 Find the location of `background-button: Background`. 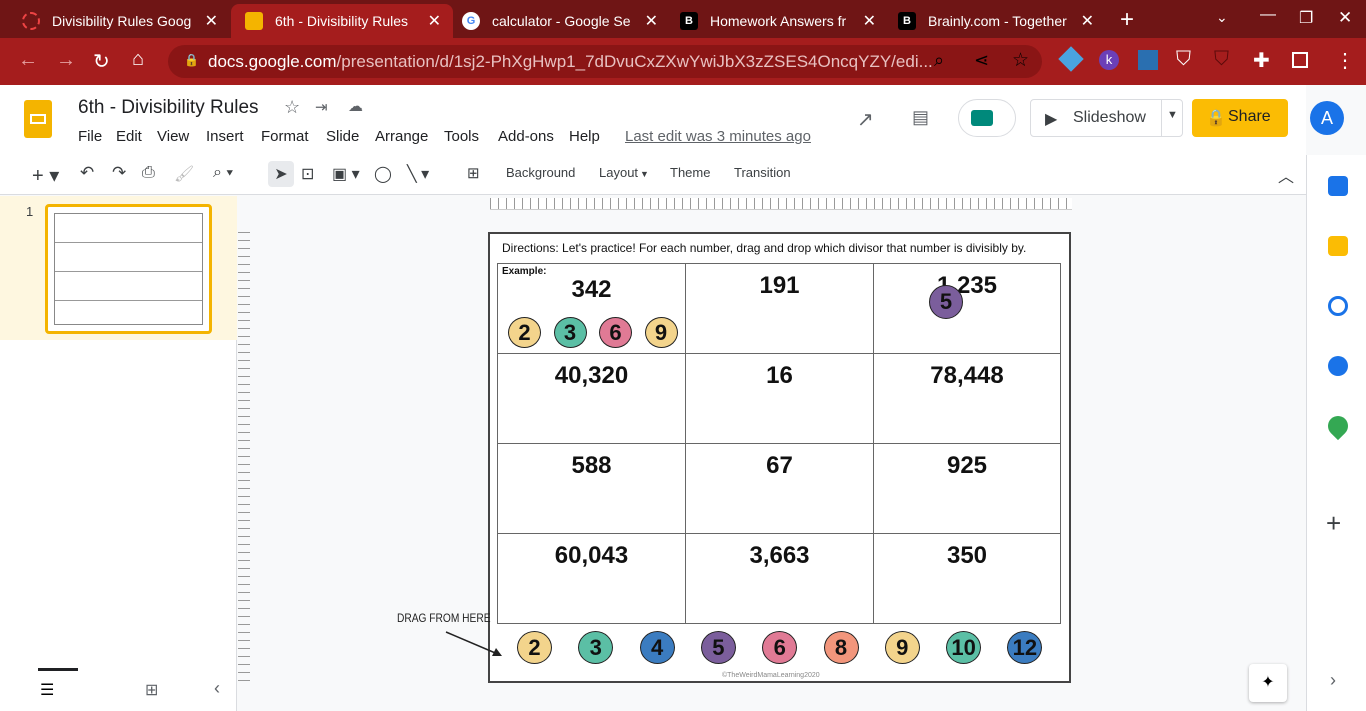

background-button: Background is located at coordinates (540, 172).